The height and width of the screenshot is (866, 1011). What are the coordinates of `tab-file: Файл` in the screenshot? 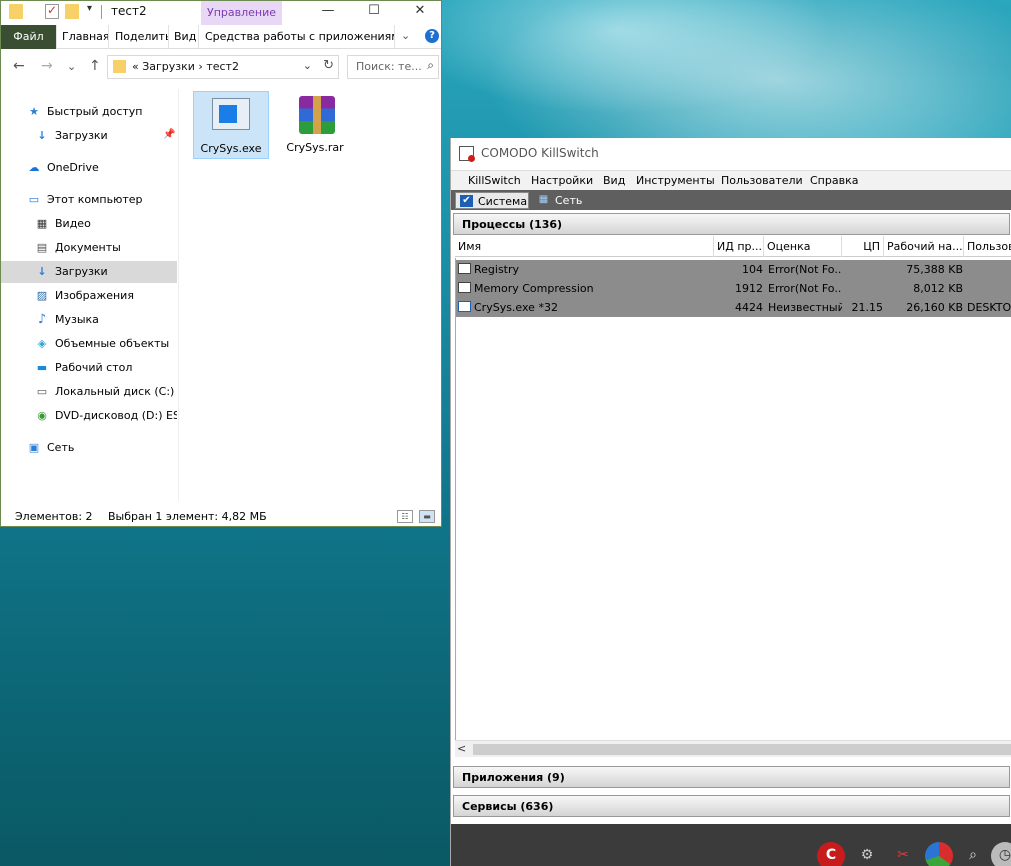 It's located at (29, 37).